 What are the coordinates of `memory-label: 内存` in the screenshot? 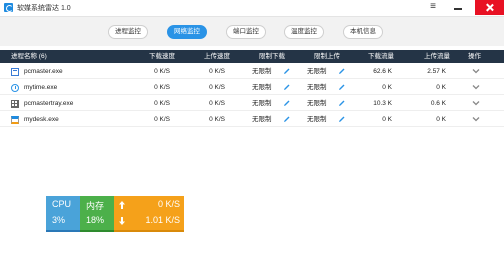 It's located at (95, 206).